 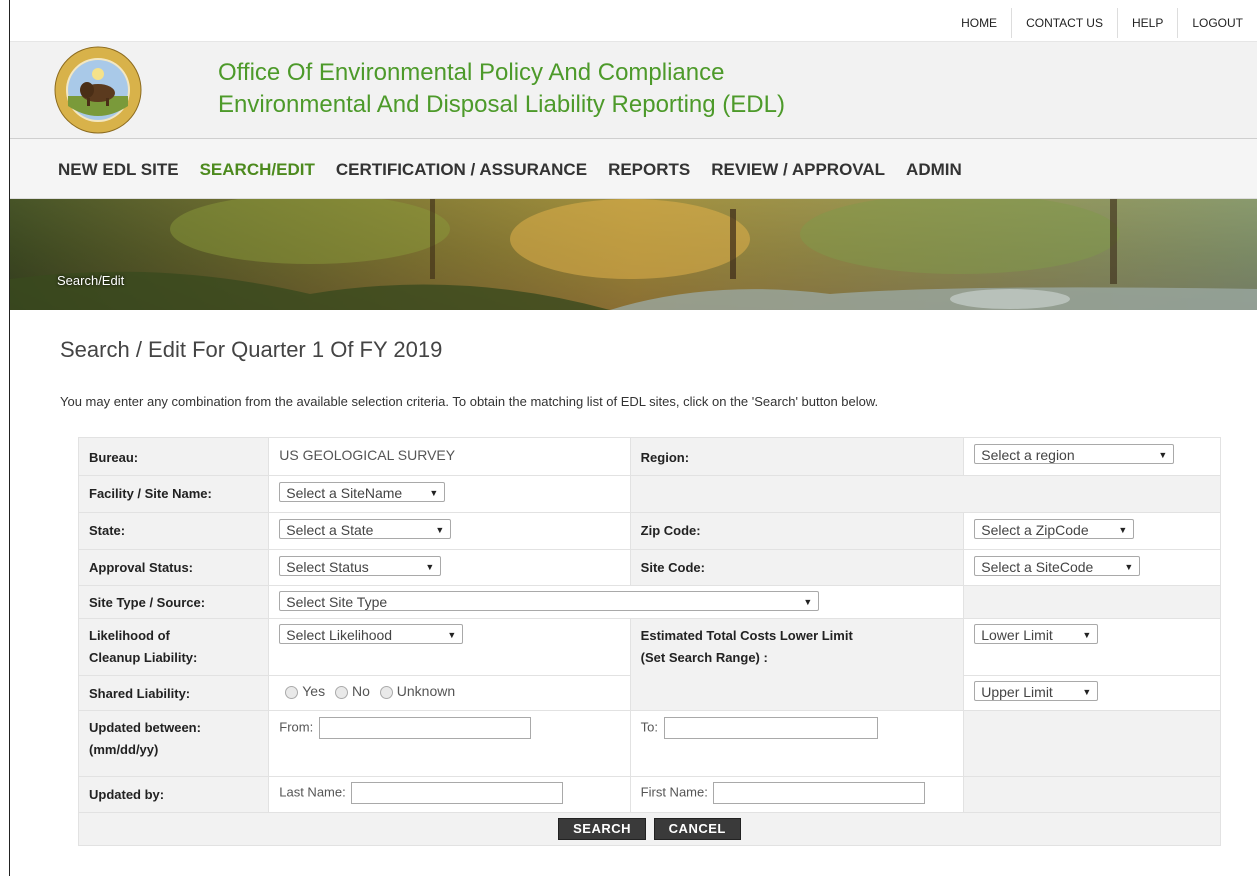 What do you see at coordinates (296, 727) in the screenshot?
I see `from-label: From:` at bounding box center [296, 727].